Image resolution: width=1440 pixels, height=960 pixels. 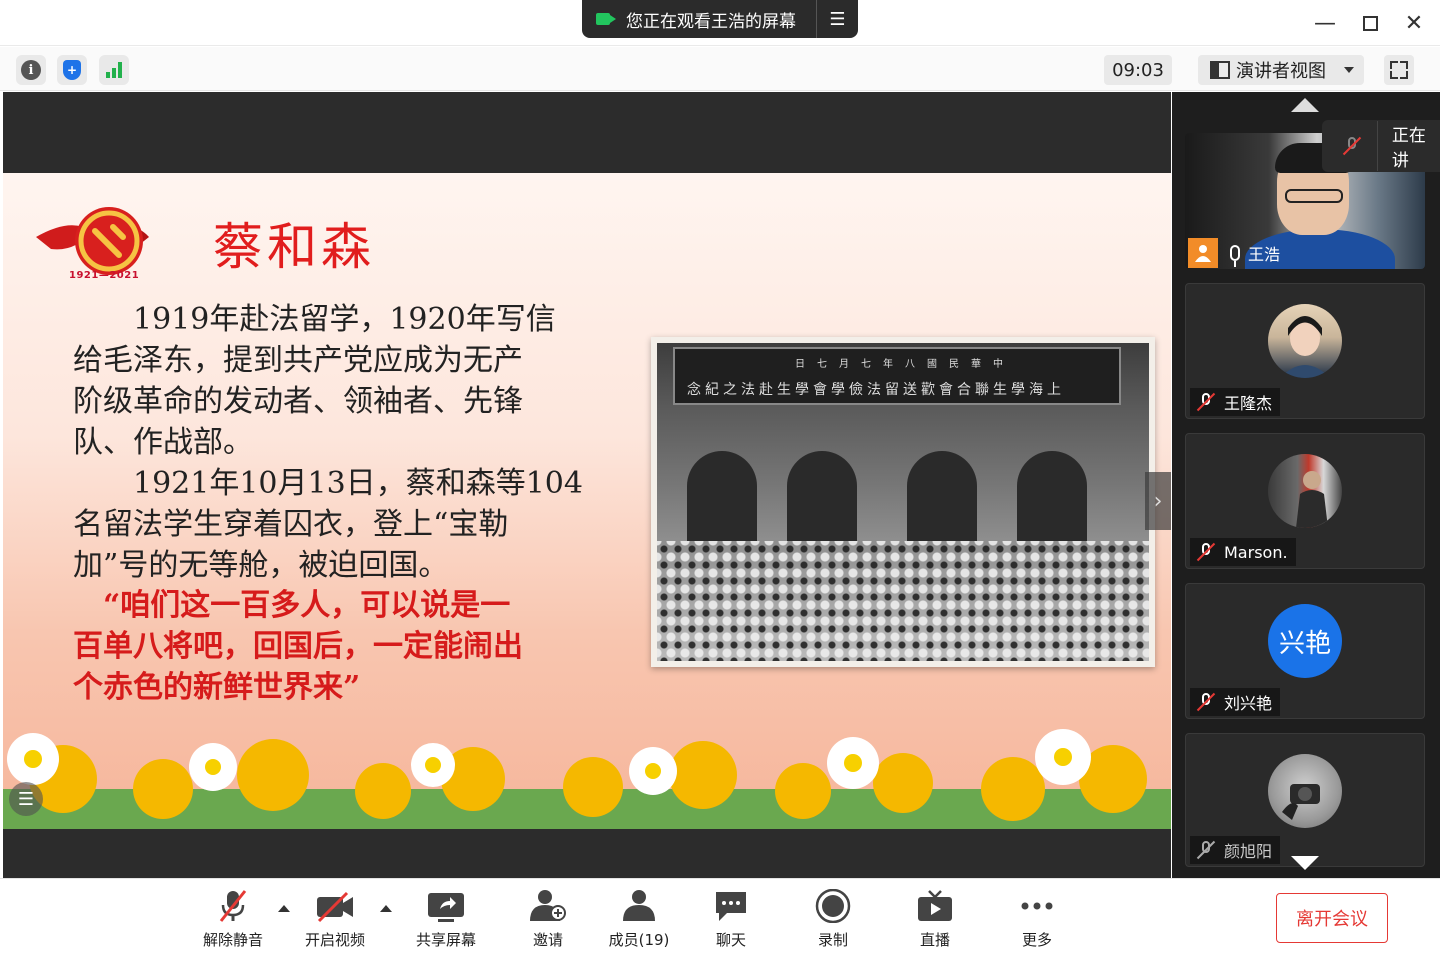 What do you see at coordinates (837, 19) in the screenshot?
I see `list-menu-icon: ☰` at bounding box center [837, 19].